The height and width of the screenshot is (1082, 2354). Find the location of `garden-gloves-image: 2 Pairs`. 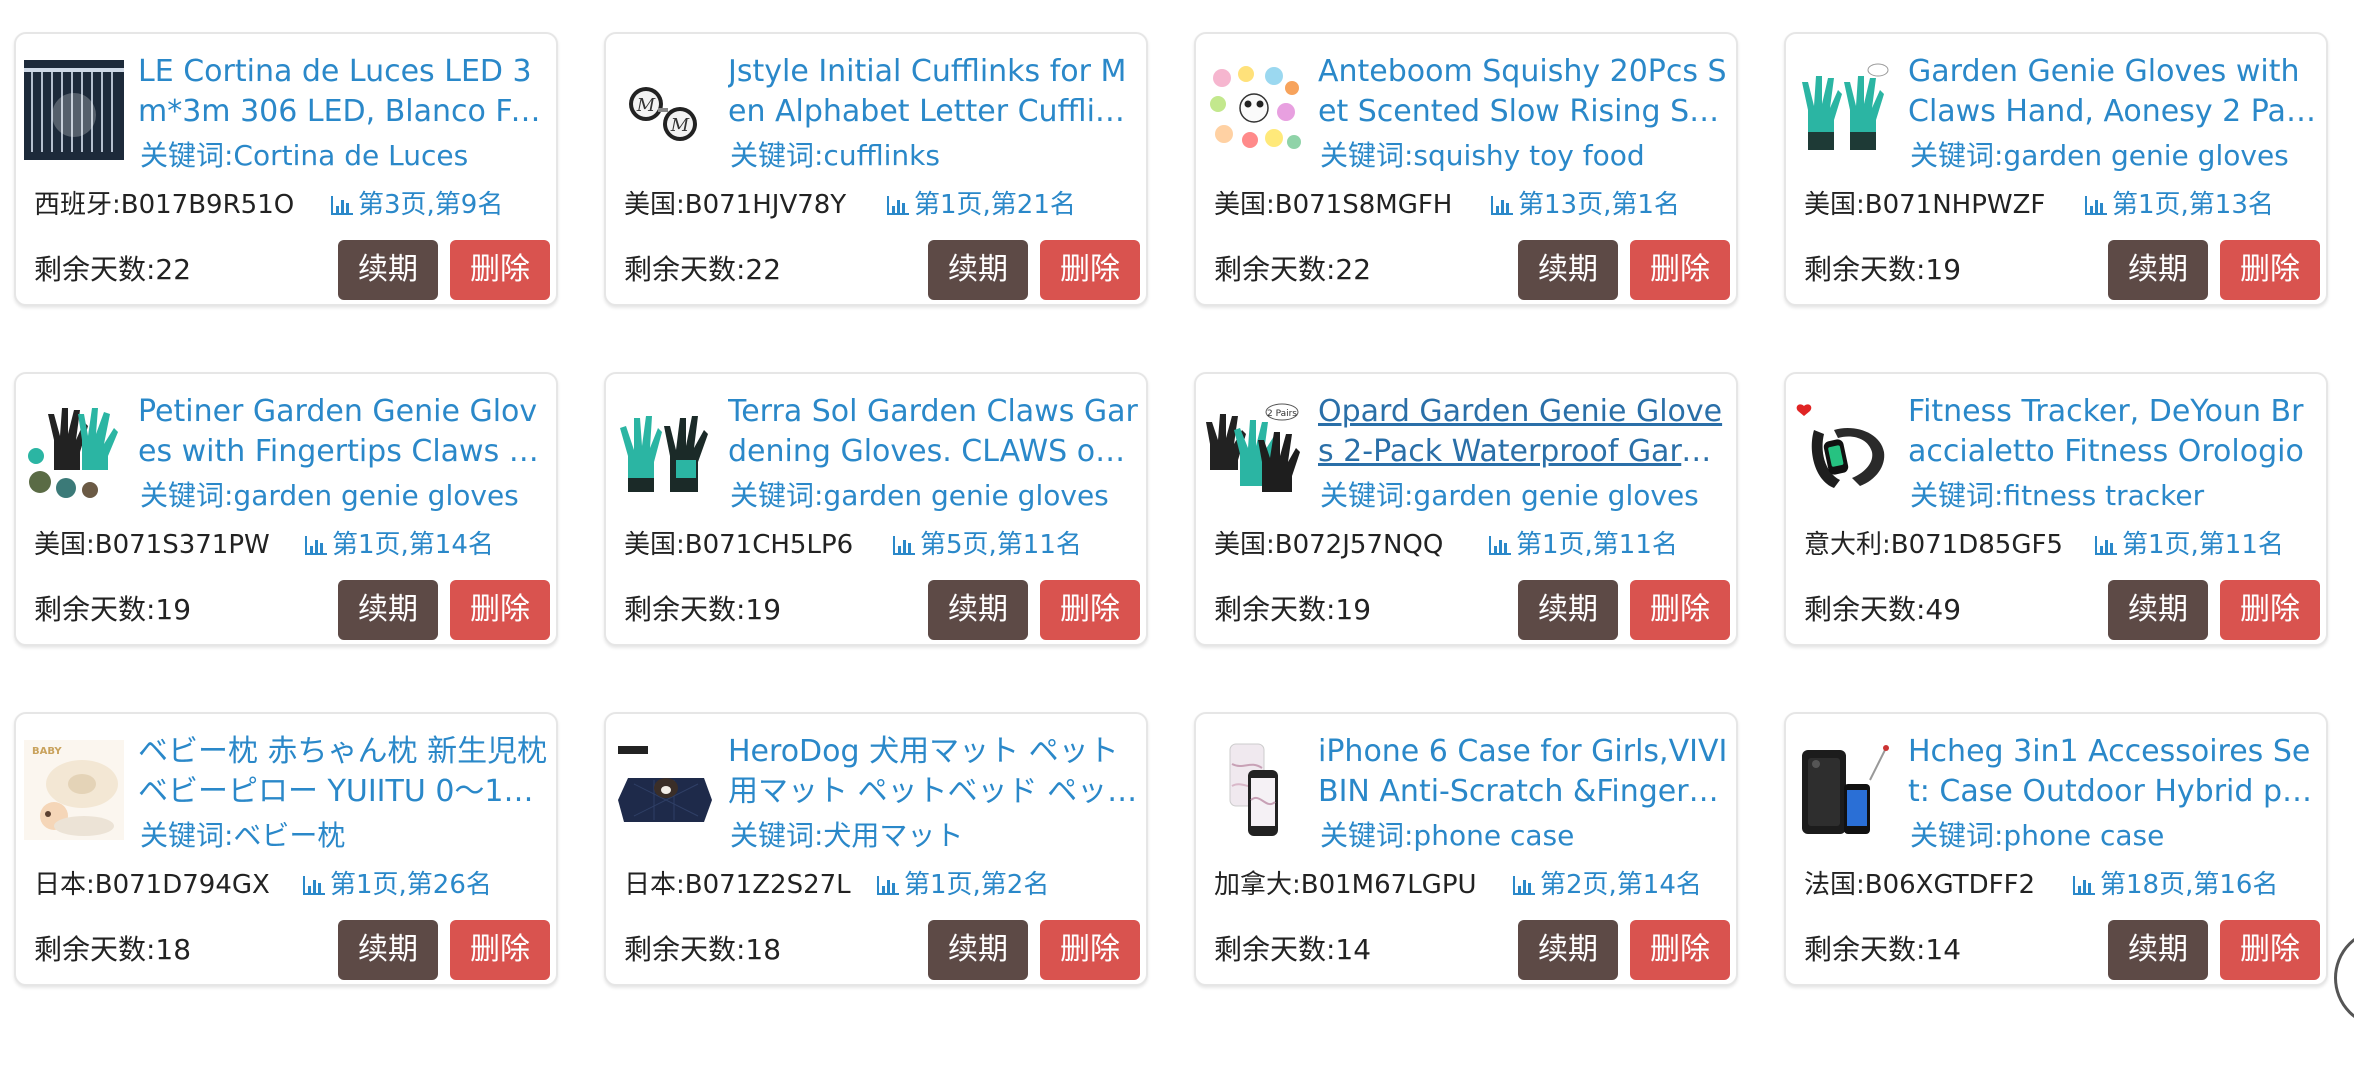

garden-gloves-image: 2 Pairs is located at coordinates (1254, 450).